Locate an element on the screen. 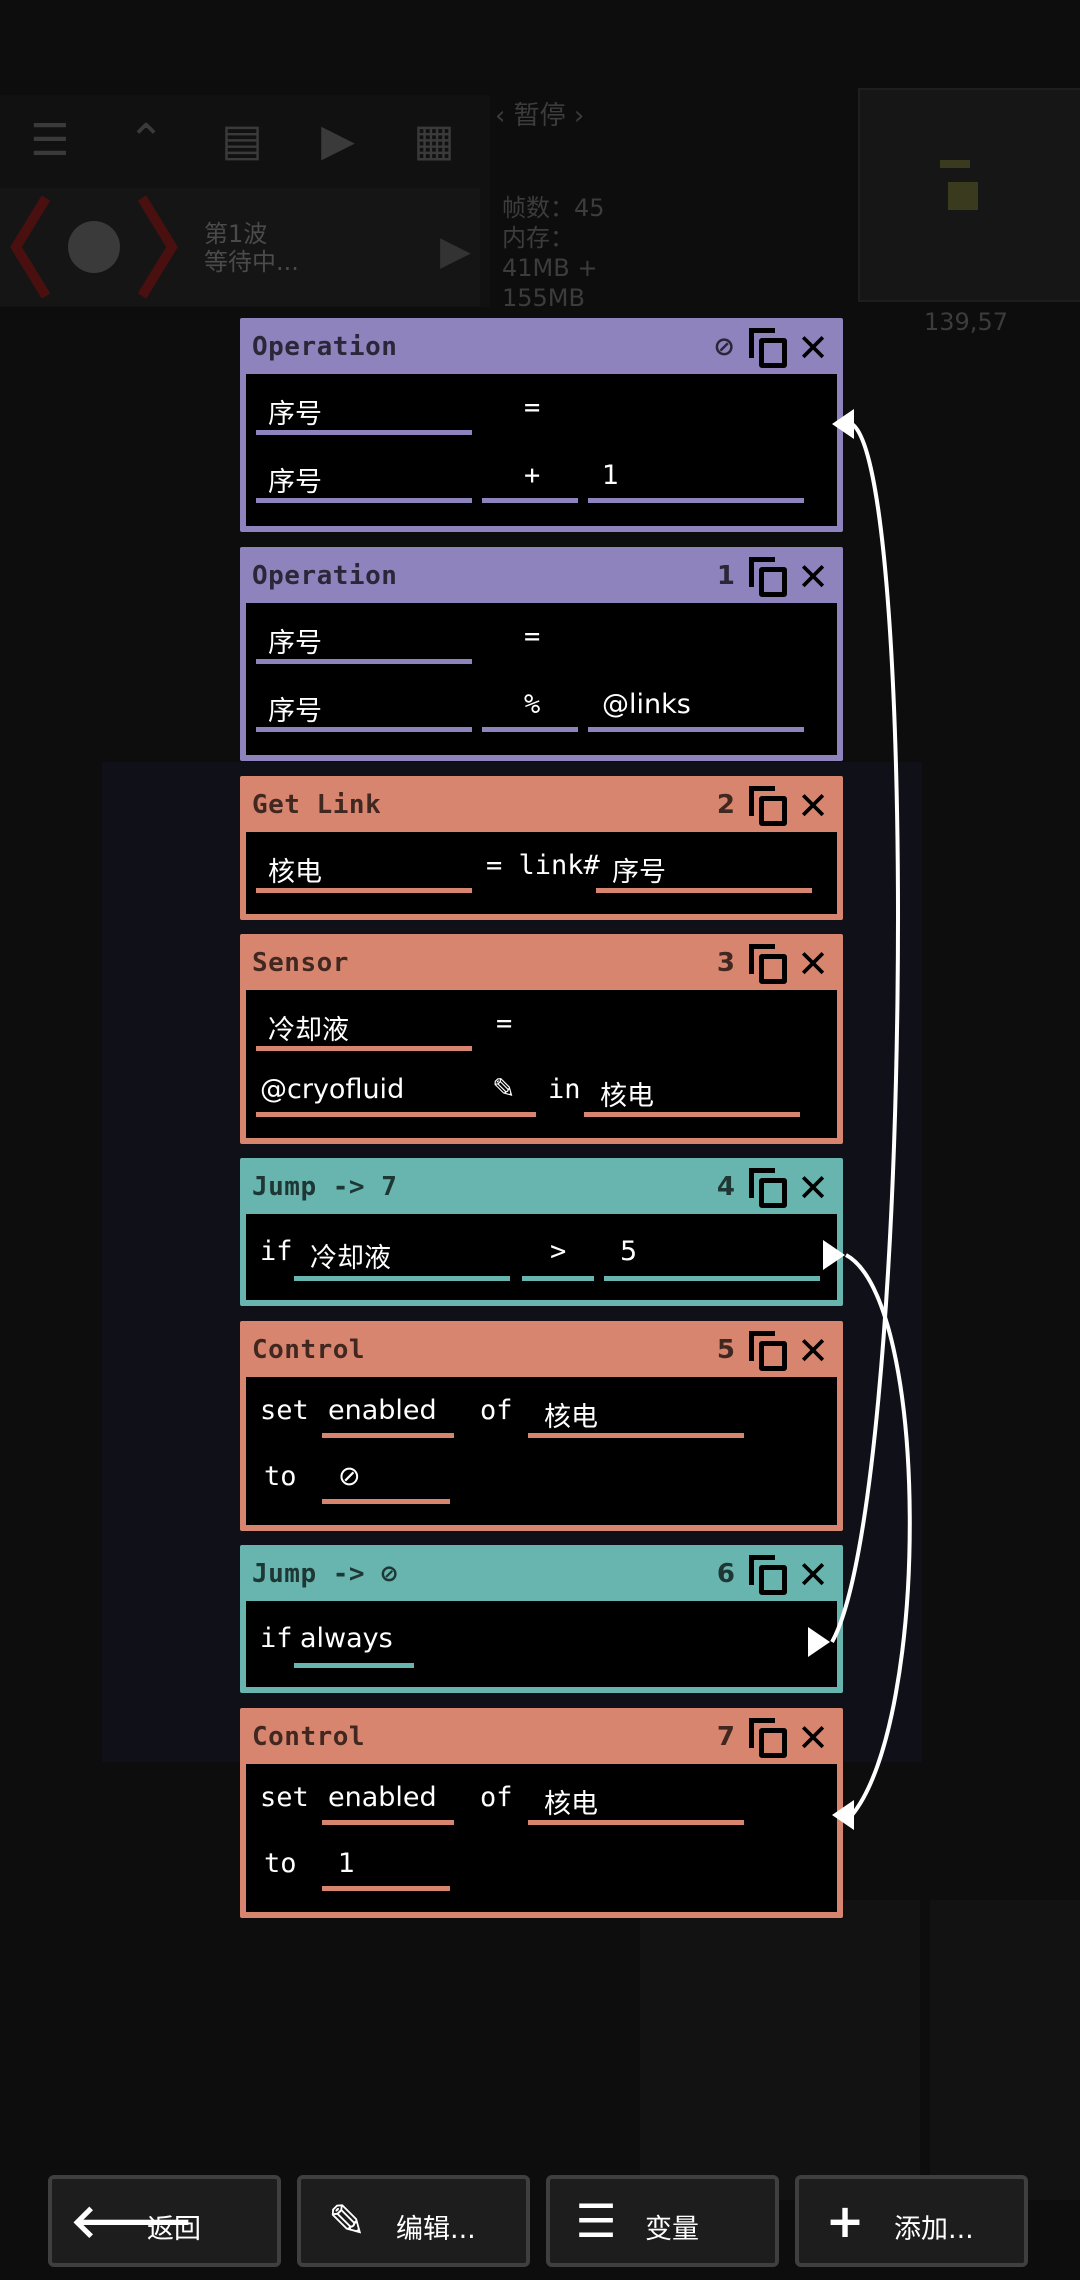 This screenshot has height=2280, width=1080. variables-button: ☰ 变量 is located at coordinates (662, 2221).